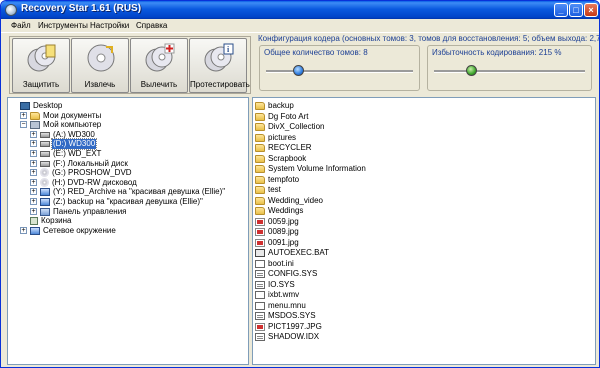 This screenshot has width=600, height=368. What do you see at coordinates (591, 10) in the screenshot?
I see `close-button: ×` at bounding box center [591, 10].